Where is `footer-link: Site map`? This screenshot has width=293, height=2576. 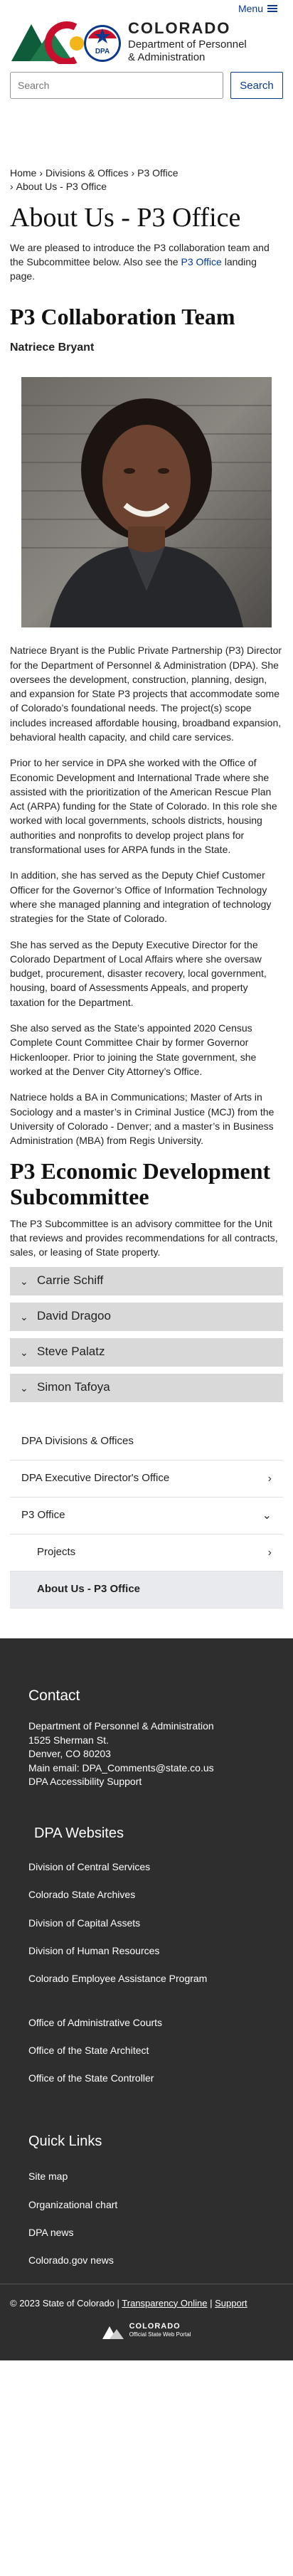 footer-link: Site map is located at coordinates (146, 2176).